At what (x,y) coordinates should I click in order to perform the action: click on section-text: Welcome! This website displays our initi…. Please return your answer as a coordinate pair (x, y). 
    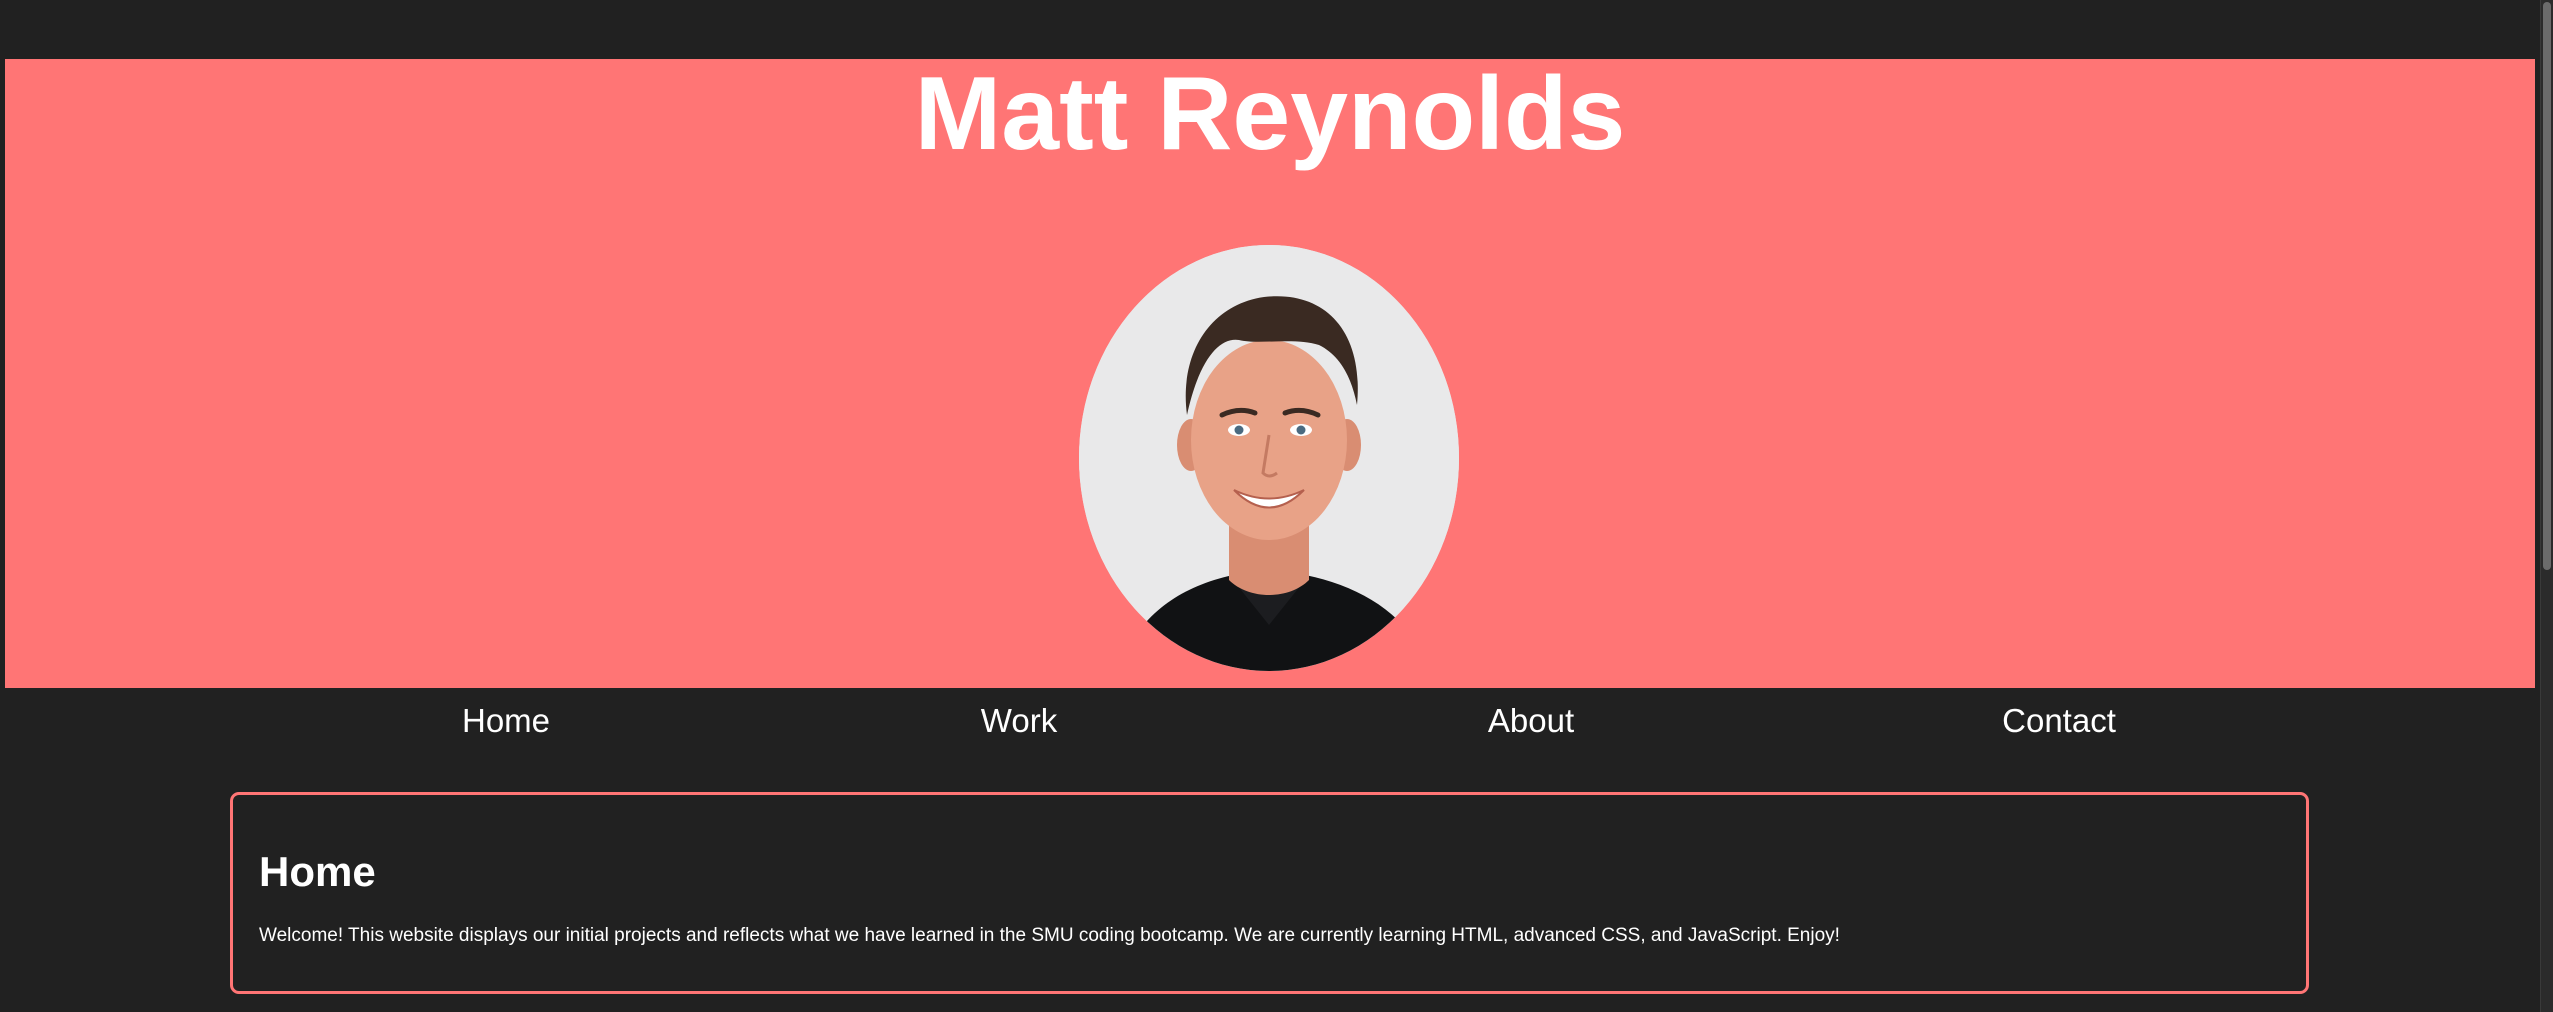
    Looking at the image, I should click on (1049, 935).